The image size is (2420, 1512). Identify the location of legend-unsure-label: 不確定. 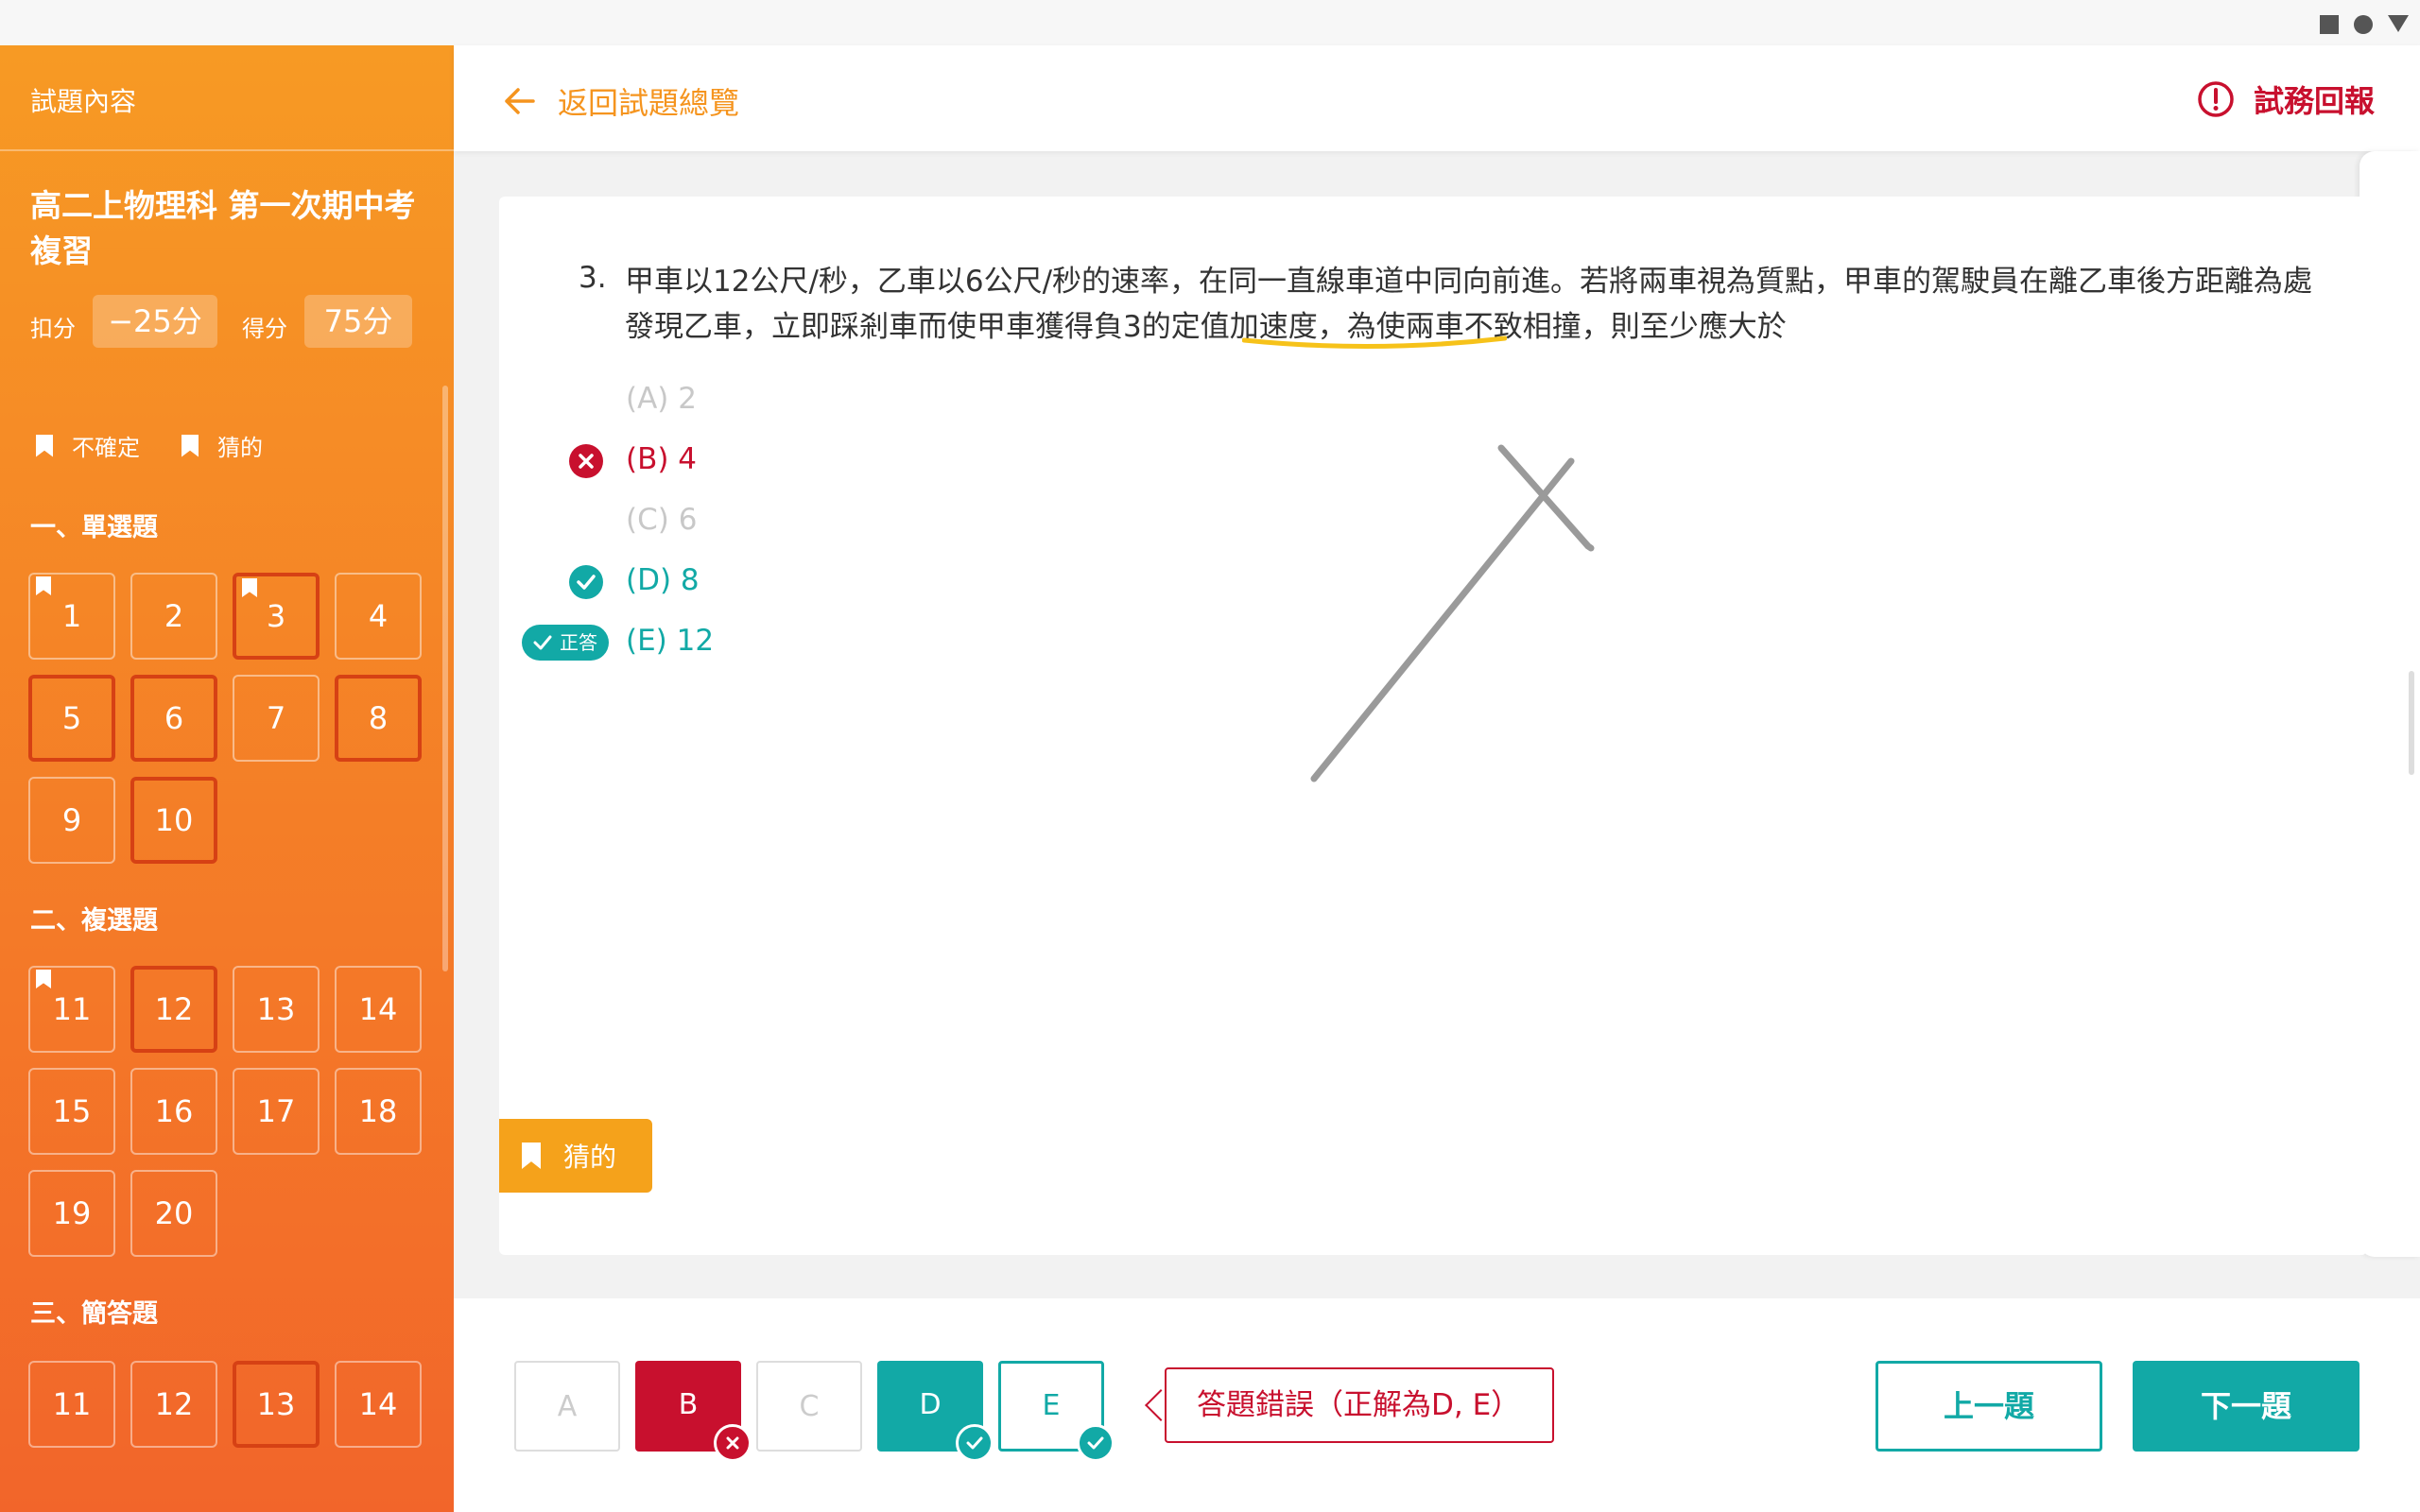
(106, 448).